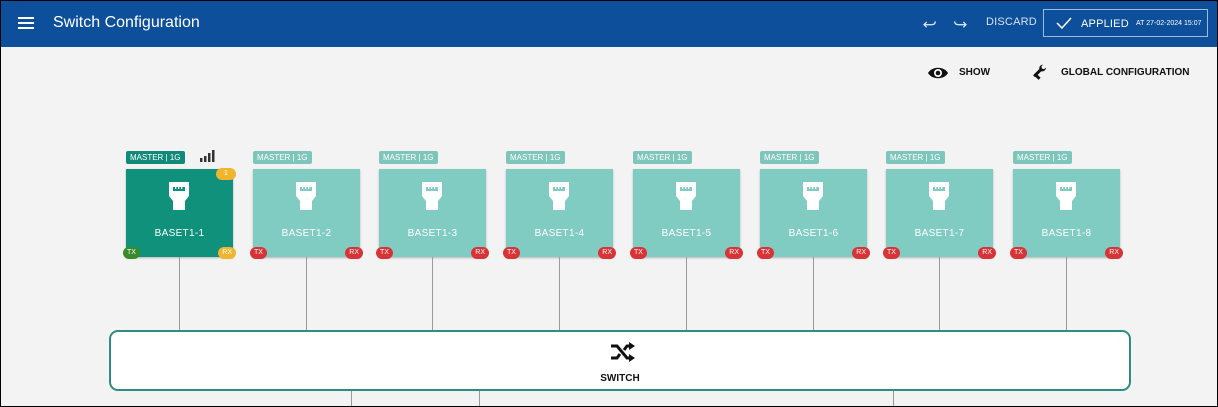 The width and height of the screenshot is (1218, 407). Describe the element at coordinates (1066, 214) in the screenshot. I see `port-card-baset1-8: BASET1-8 TX RX` at that location.